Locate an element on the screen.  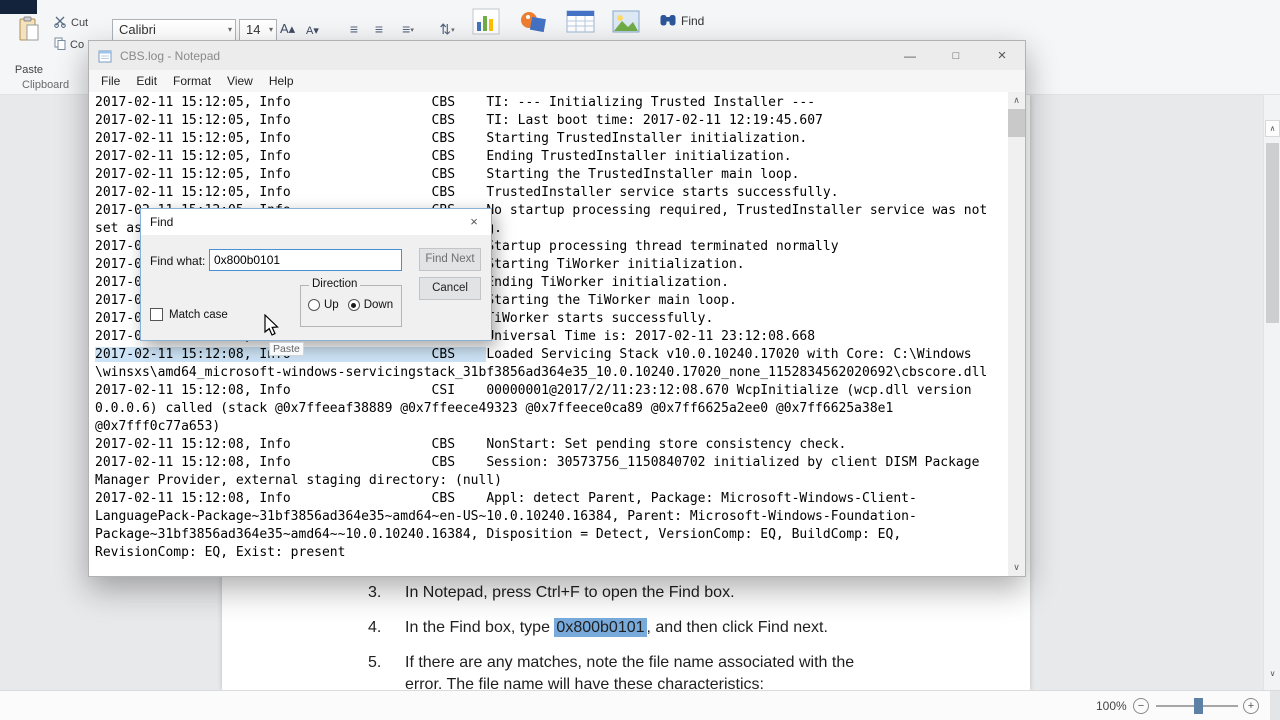
direction-down-radio: Down is located at coordinates (370, 305).